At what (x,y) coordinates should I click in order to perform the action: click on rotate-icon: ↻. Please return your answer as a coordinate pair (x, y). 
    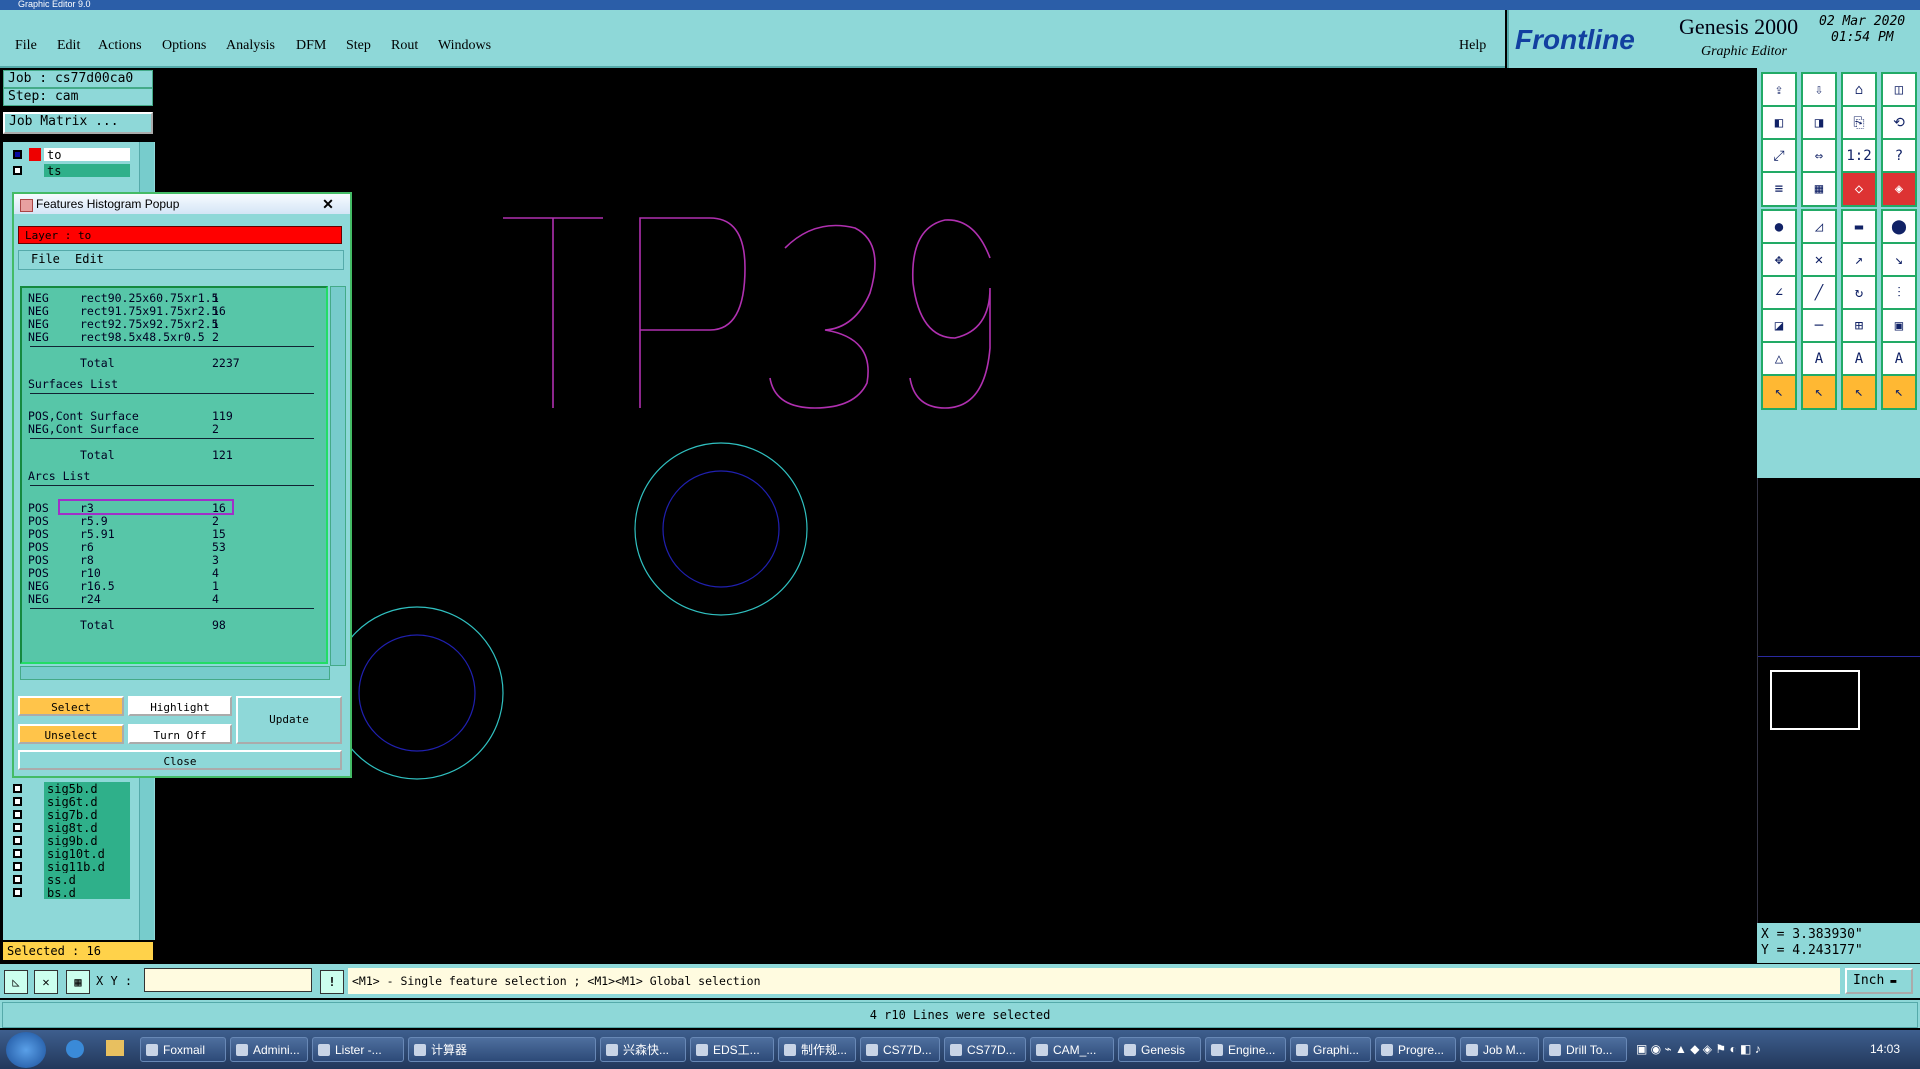
    Looking at the image, I should click on (1859, 293).